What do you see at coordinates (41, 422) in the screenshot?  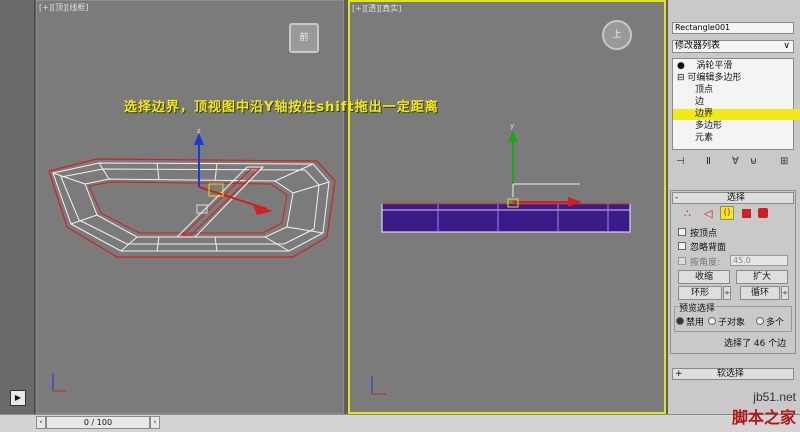 I see `prev-frame-icon: ‹` at bounding box center [41, 422].